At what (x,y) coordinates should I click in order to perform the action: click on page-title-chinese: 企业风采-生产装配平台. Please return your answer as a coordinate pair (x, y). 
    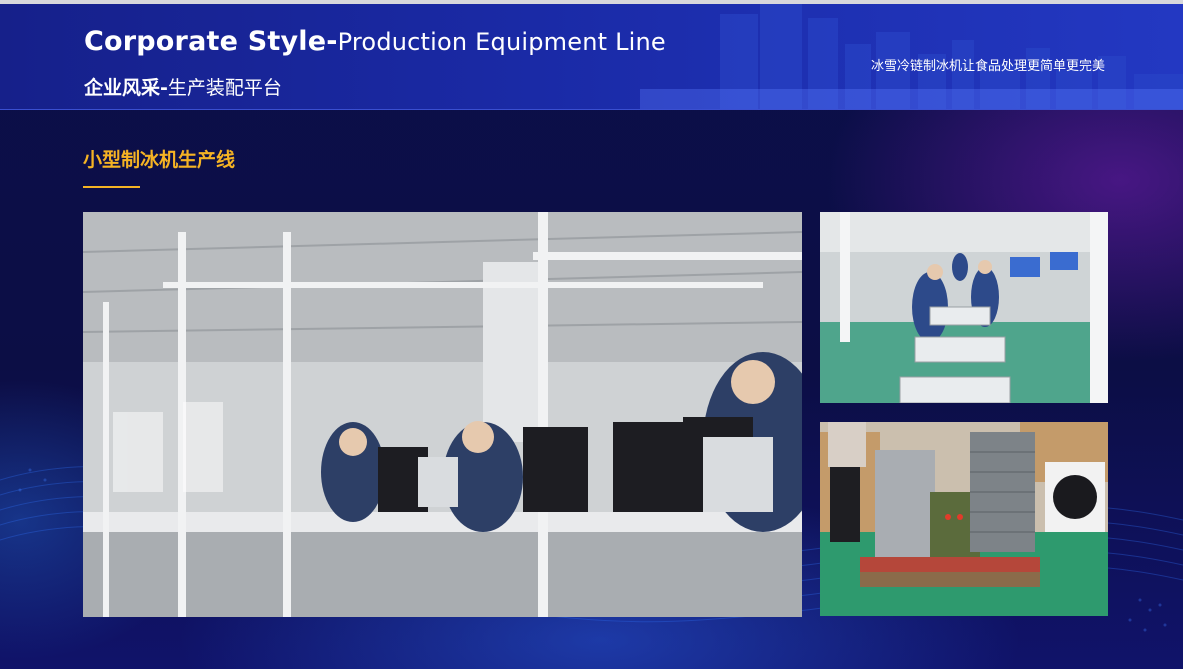
    Looking at the image, I should click on (183, 86).